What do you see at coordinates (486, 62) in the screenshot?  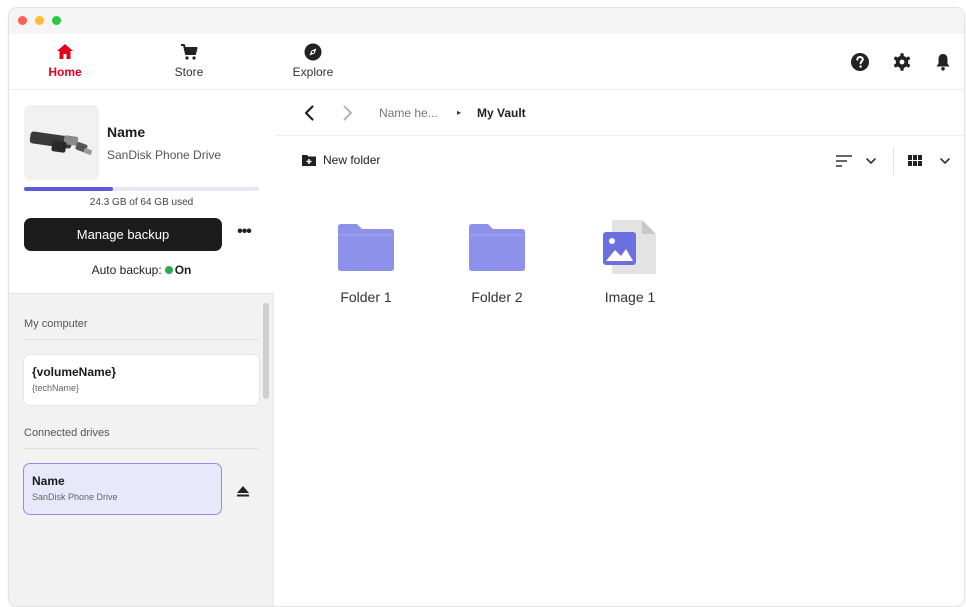 I see `top-navigation: Home Store Explore` at bounding box center [486, 62].